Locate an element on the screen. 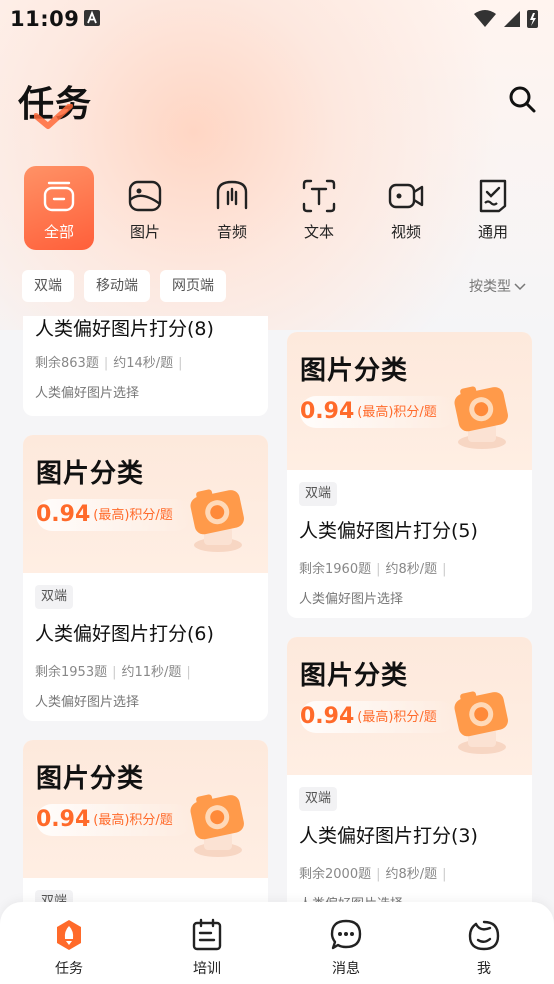 Image resolution: width=554 pixels, height=984 pixels. text-icon is located at coordinates (319, 196).